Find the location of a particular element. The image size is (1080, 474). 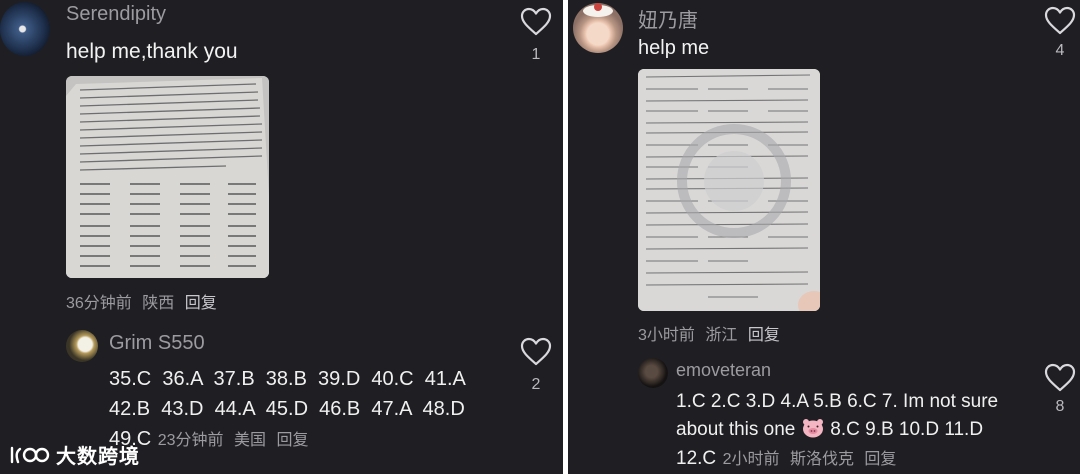

watermark-text: 大数跨境 is located at coordinates (98, 457).